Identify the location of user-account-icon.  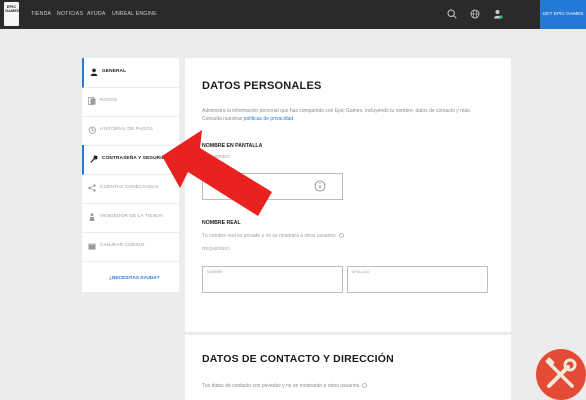
(498, 14).